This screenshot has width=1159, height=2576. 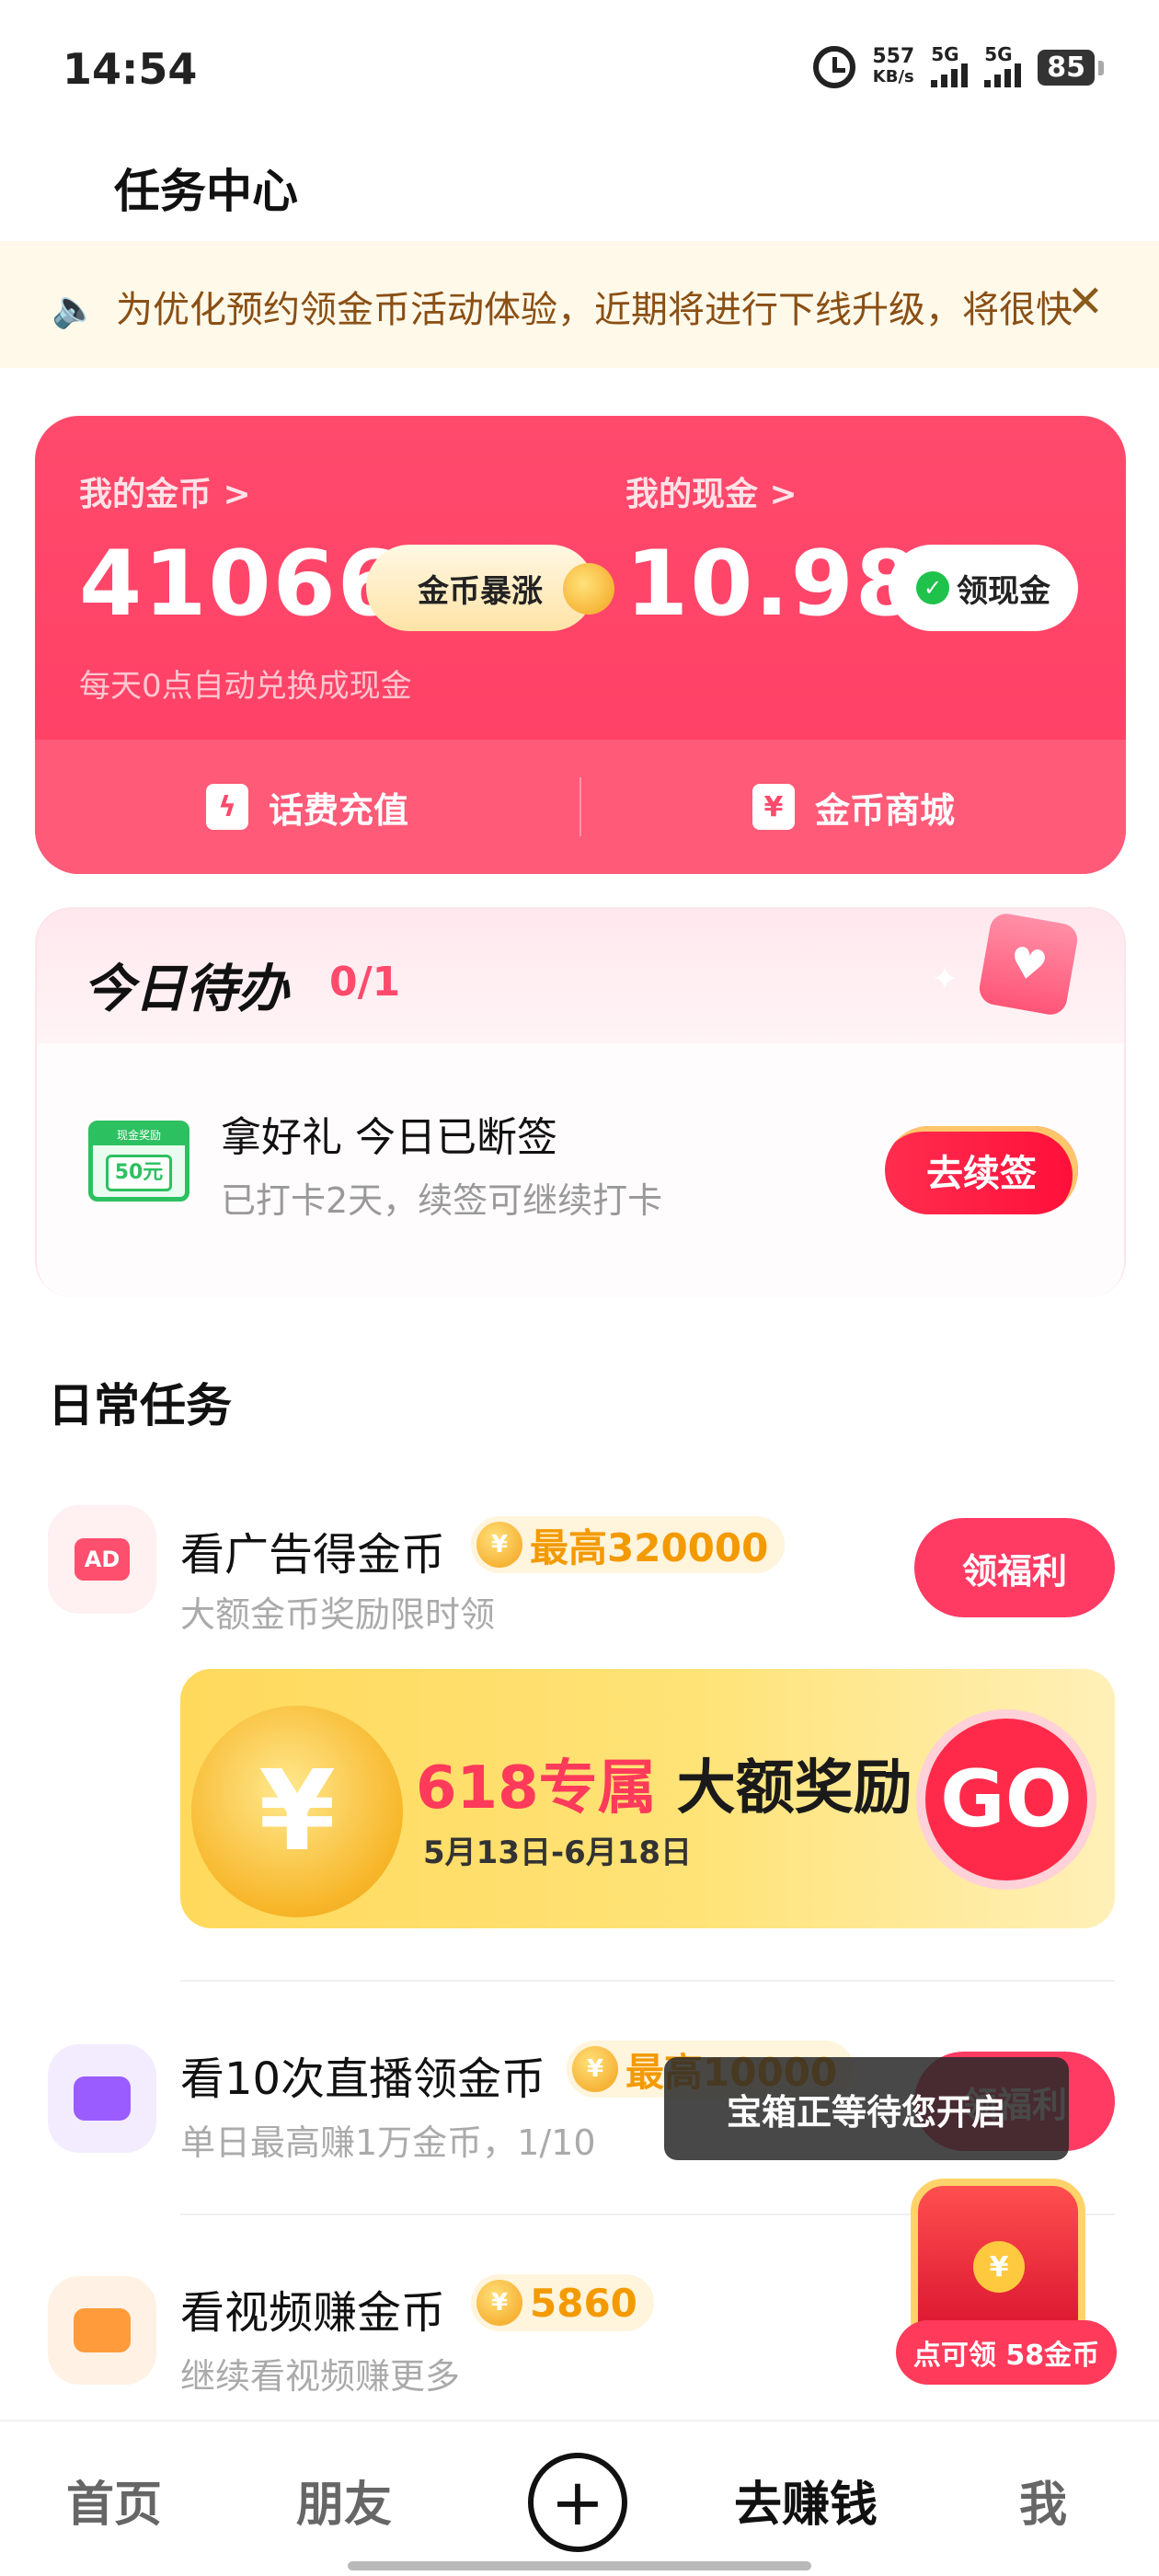 I want to click on treasure-tooltip: 宝箱正等待您开启, so click(x=866, y=2108).